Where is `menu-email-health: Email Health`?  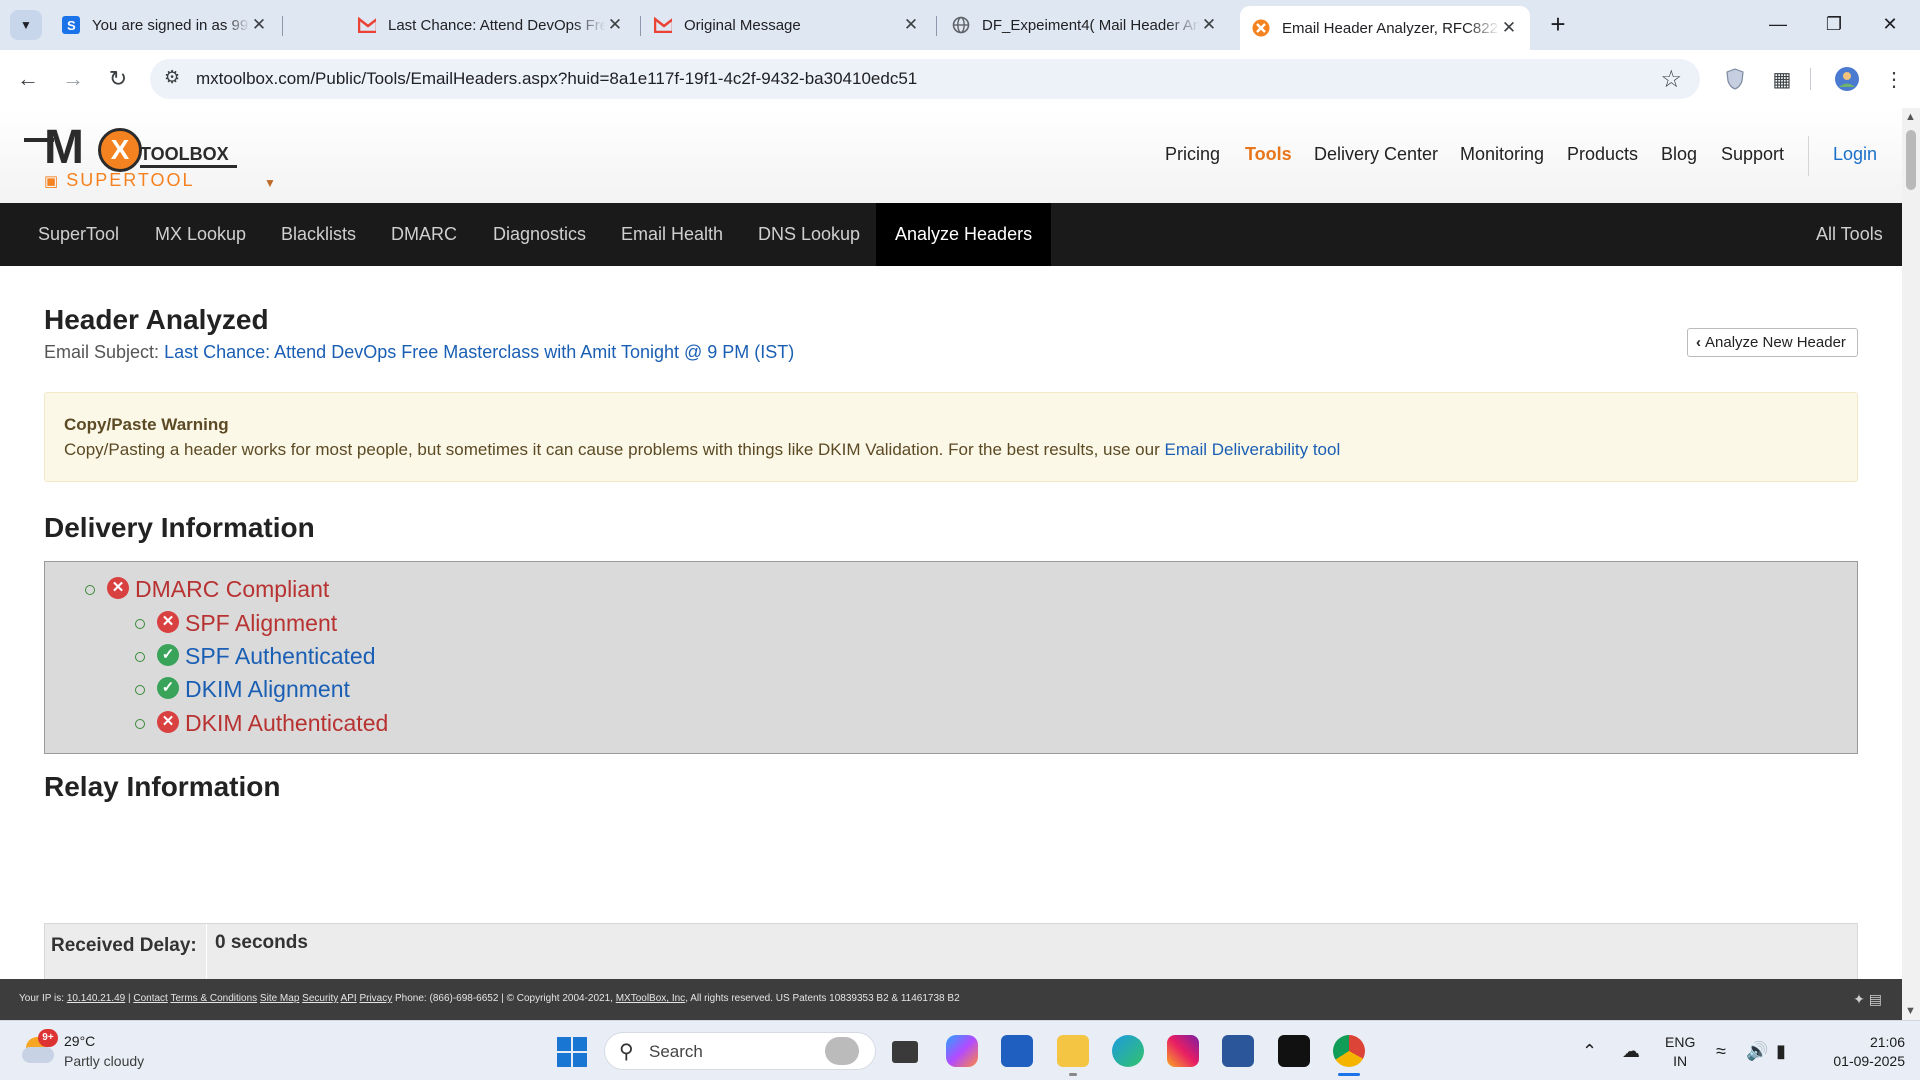 menu-email-health: Email Health is located at coordinates (672, 234).